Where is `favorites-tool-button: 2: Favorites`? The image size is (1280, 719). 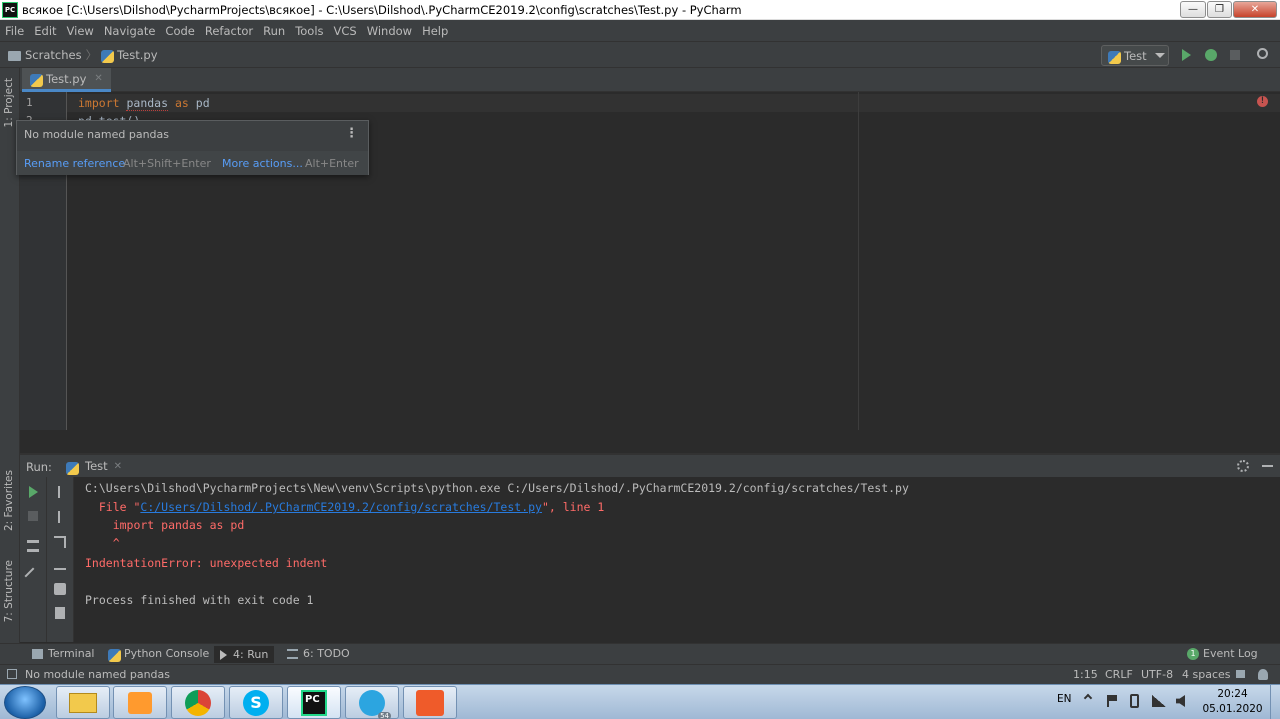 favorites-tool-button: 2: Favorites is located at coordinates (9, 500).